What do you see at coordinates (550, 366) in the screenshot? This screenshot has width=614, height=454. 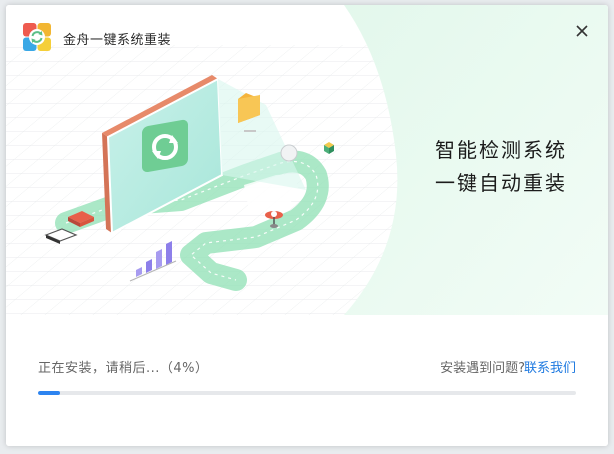 I see `contact-us-link: 联系我们` at bounding box center [550, 366].